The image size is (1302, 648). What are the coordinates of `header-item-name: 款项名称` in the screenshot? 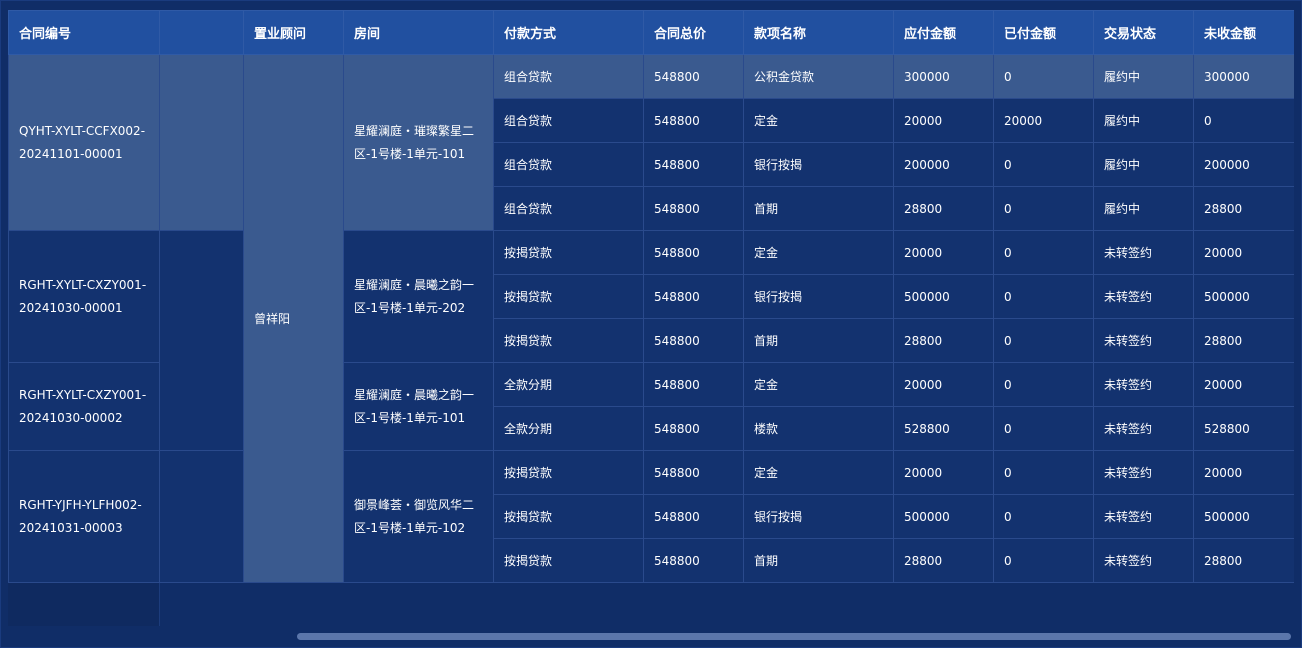 It's located at (818, 32).